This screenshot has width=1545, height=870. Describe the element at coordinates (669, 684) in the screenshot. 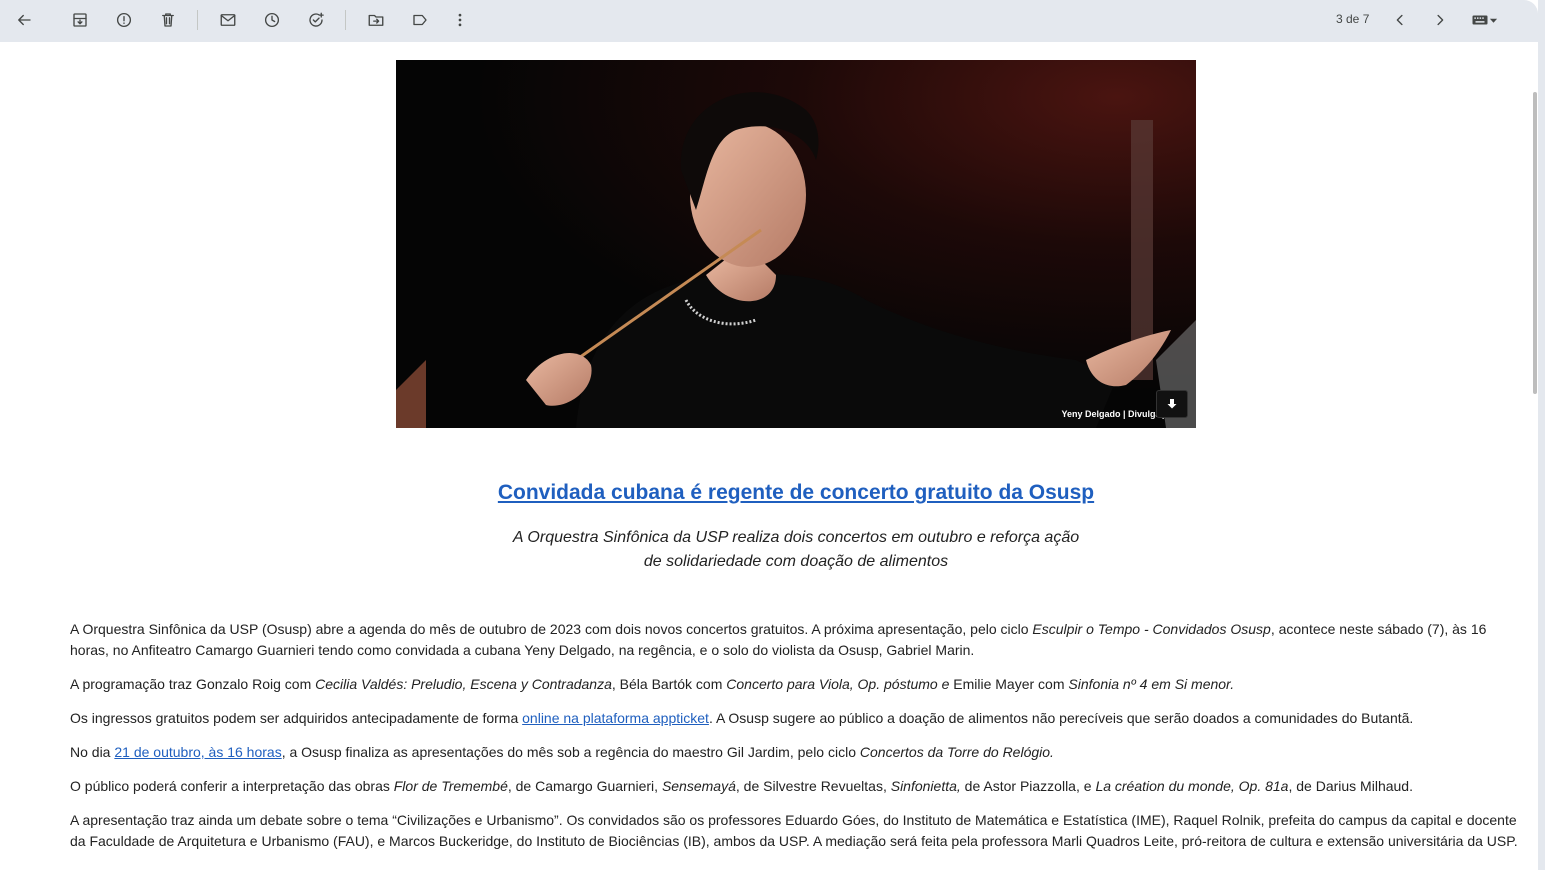

I see `text: , Béla Bartók com` at that location.